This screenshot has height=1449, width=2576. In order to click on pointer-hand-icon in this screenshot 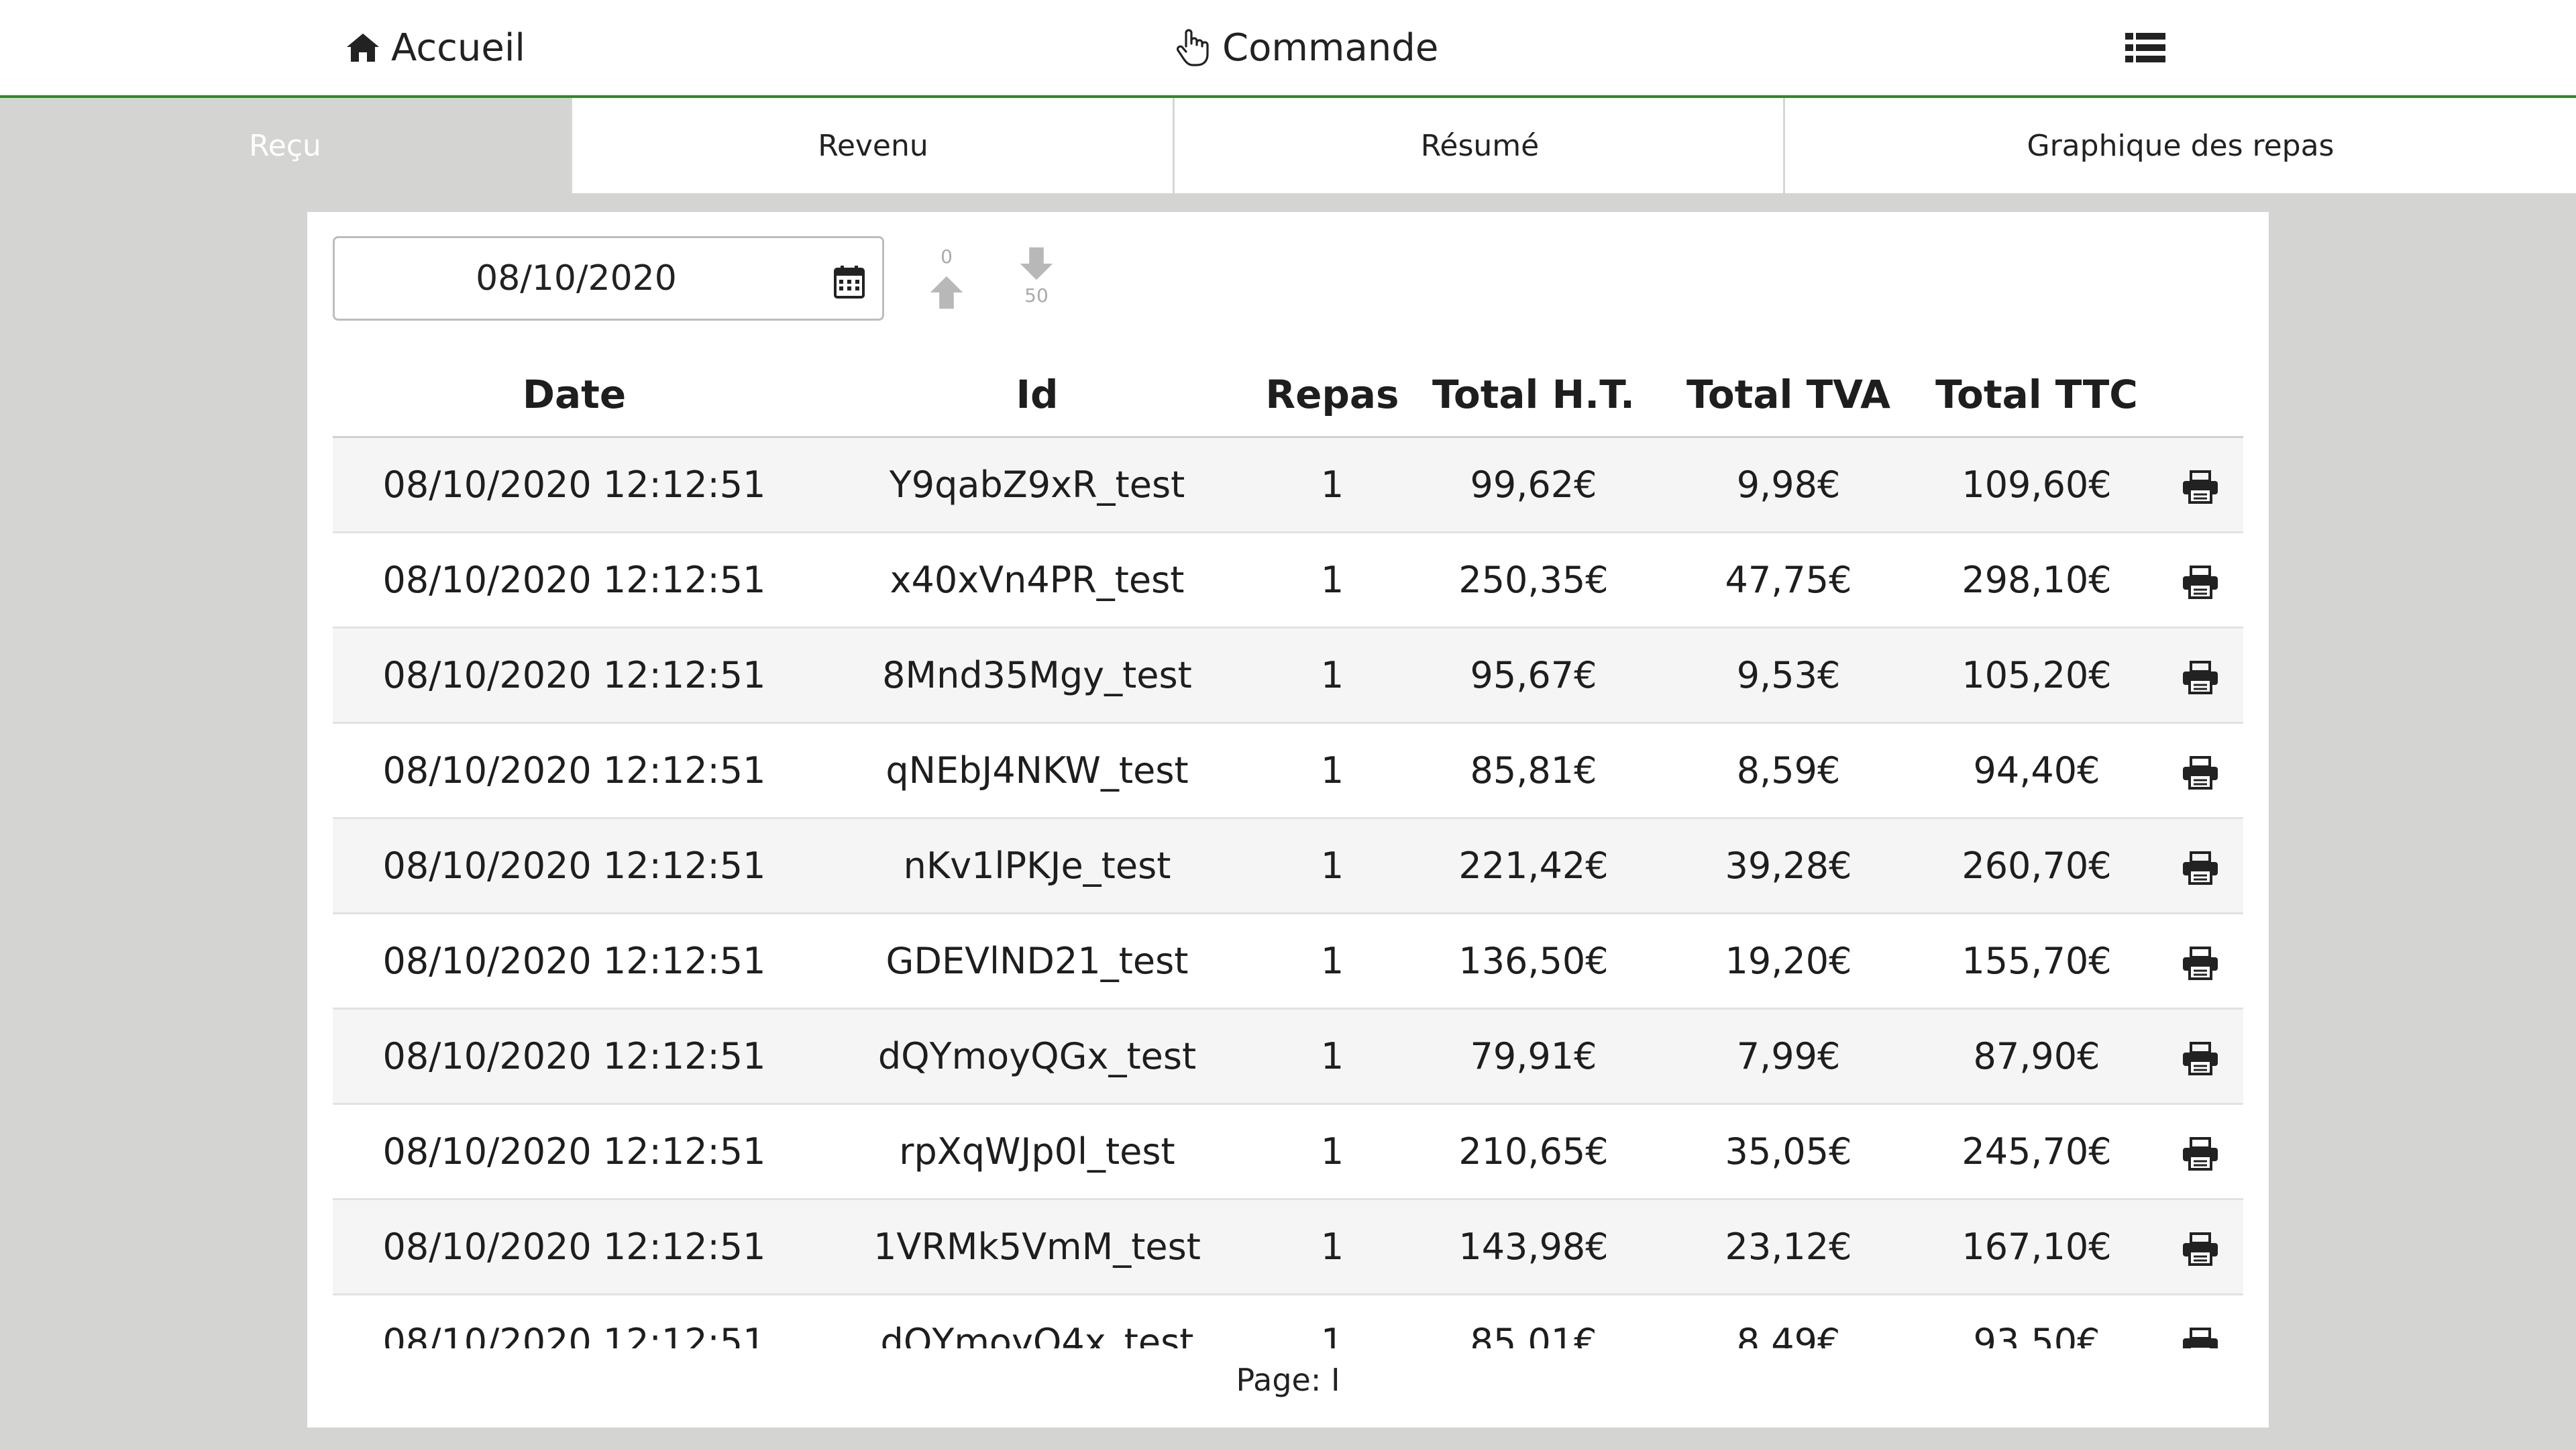, I will do `click(1192, 47)`.